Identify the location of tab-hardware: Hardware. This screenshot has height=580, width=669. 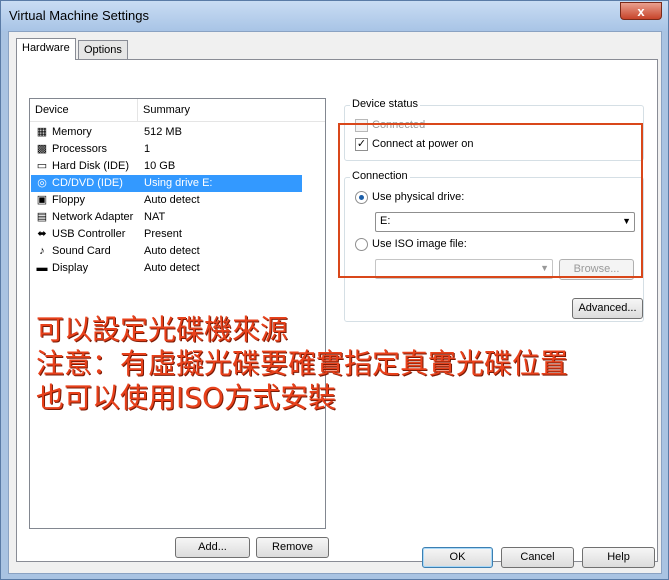
(46, 49).